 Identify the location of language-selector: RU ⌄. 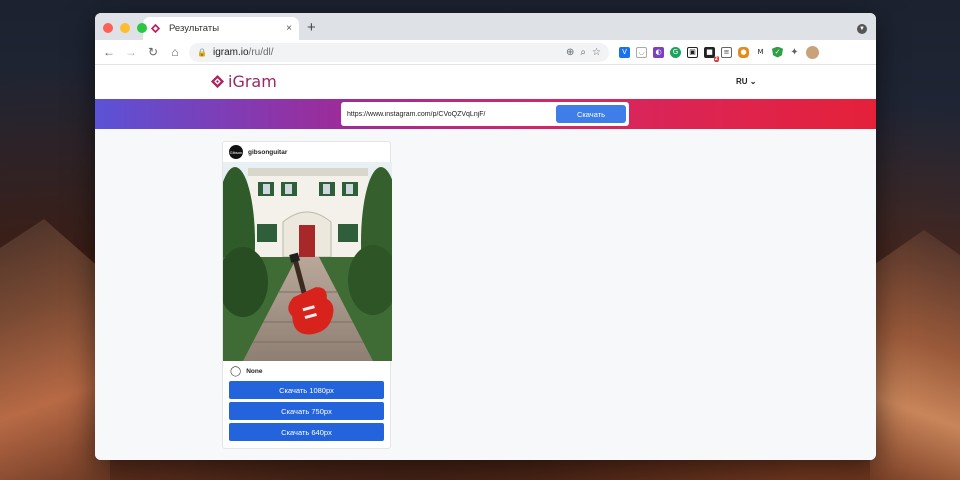
(746, 81).